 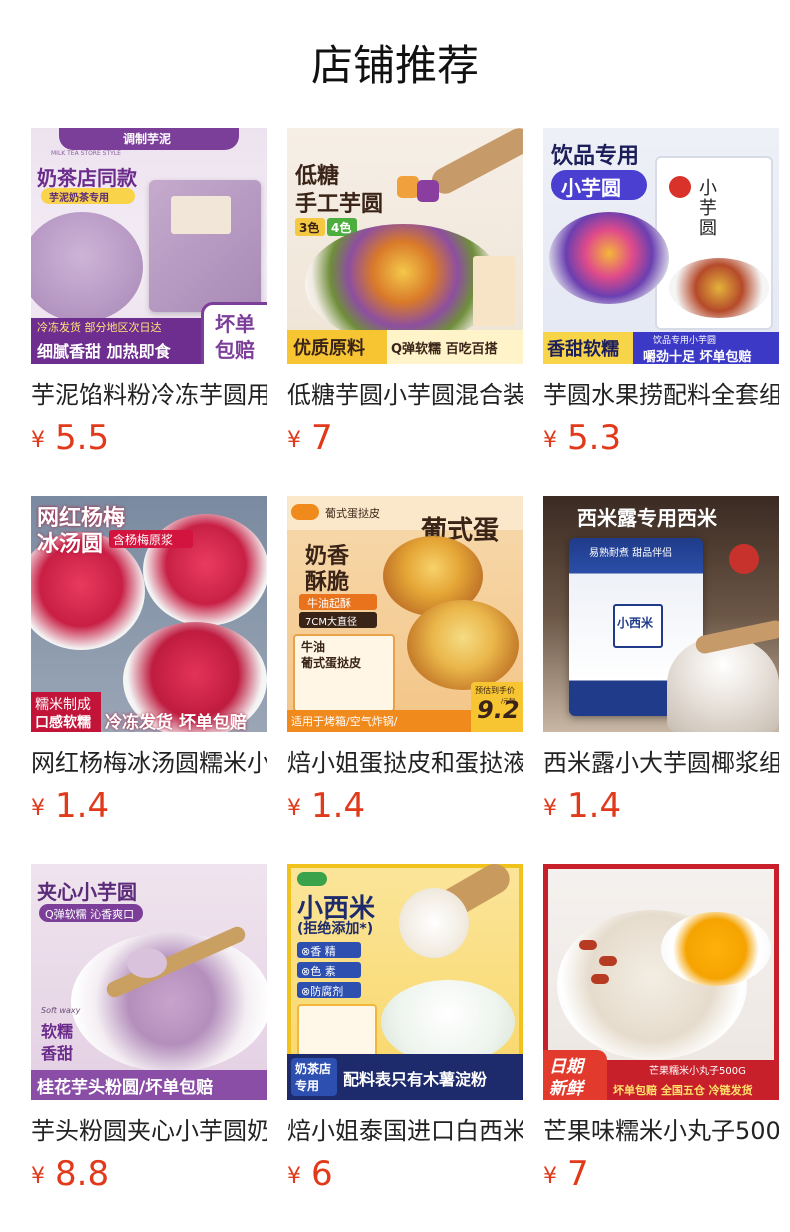 What do you see at coordinates (90, 914) in the screenshot?
I see `image-text: Q弹软糯 沁香爽口` at bounding box center [90, 914].